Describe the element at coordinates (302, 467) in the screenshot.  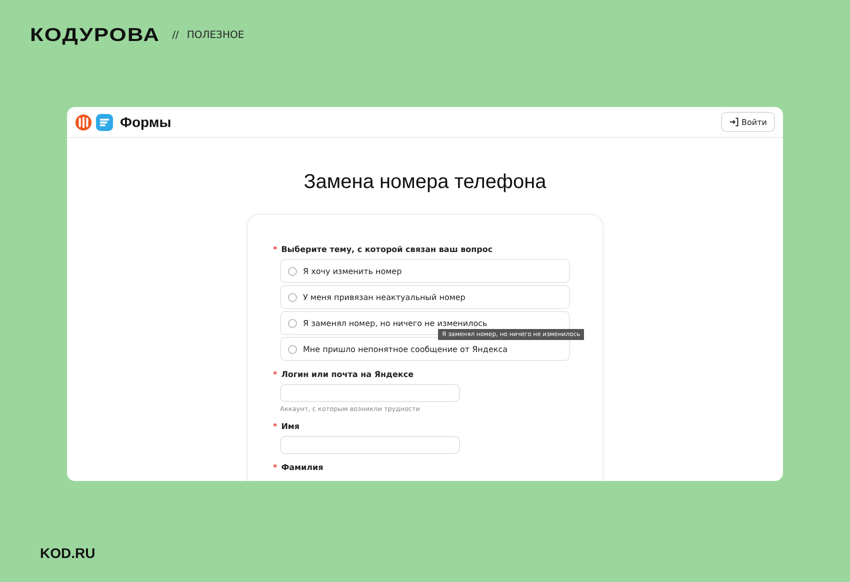
I see `question-label: Фамилия` at that location.